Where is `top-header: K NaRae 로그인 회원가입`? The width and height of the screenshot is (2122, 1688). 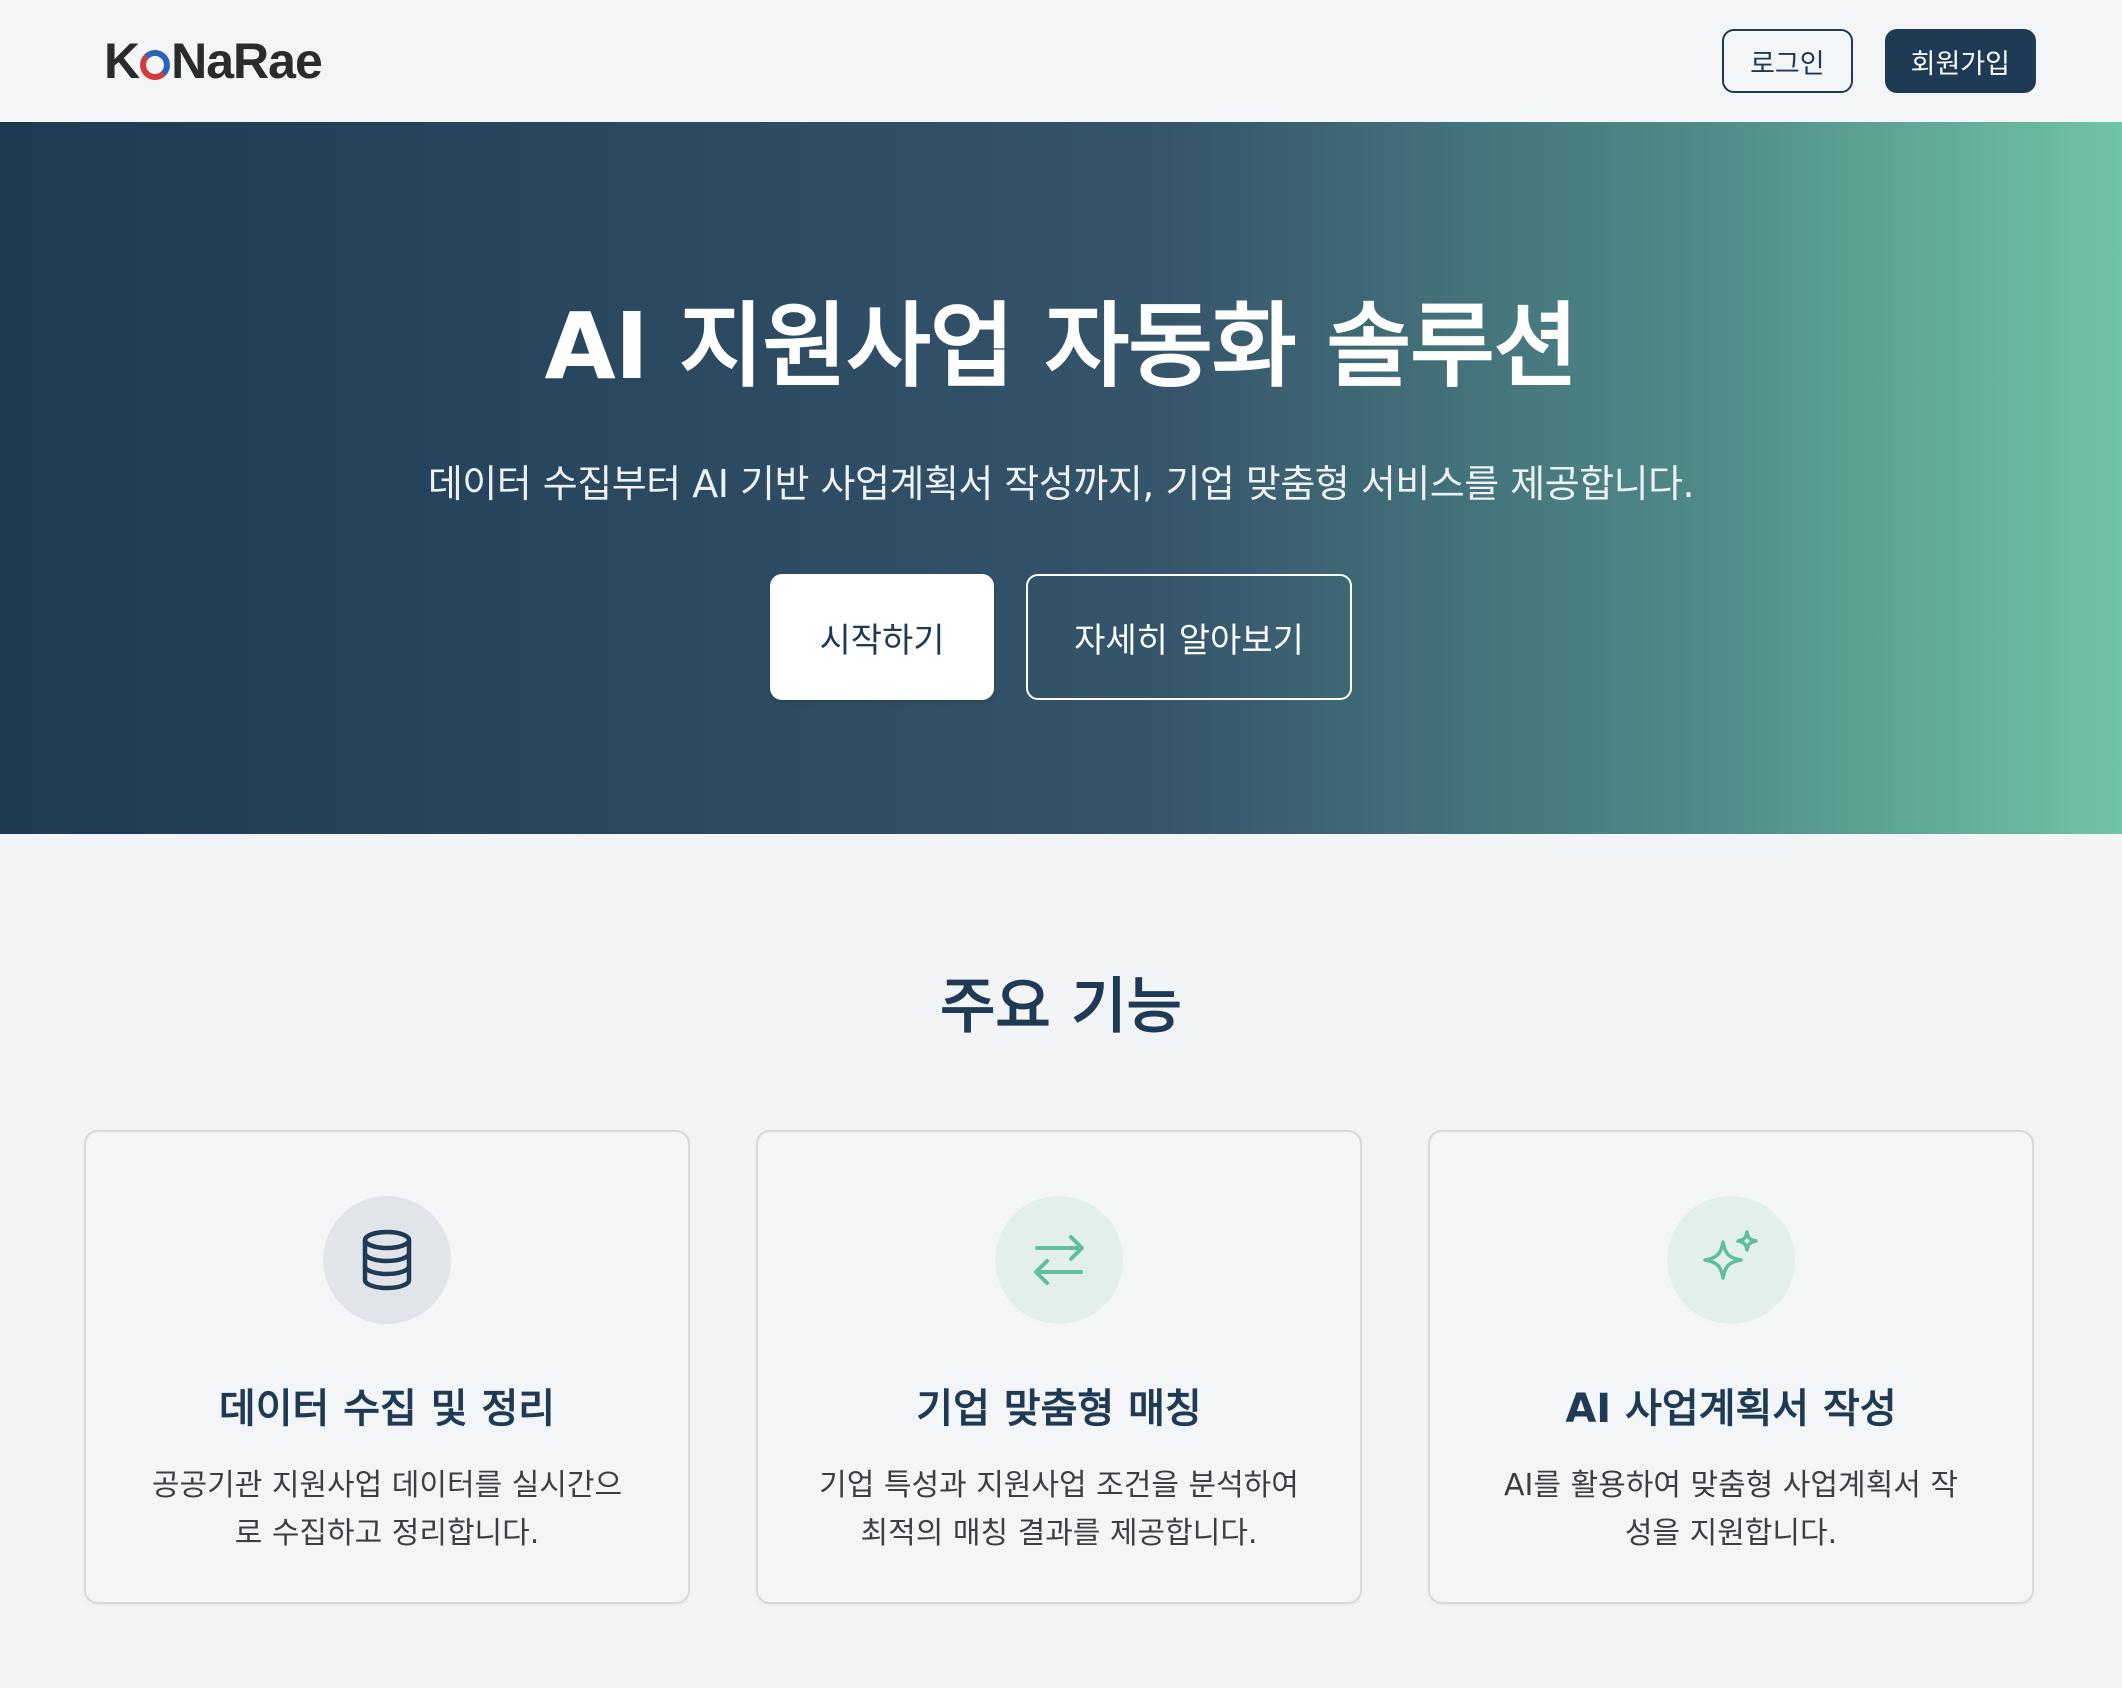 top-header: K NaRae 로그인 회원가입 is located at coordinates (1061, 61).